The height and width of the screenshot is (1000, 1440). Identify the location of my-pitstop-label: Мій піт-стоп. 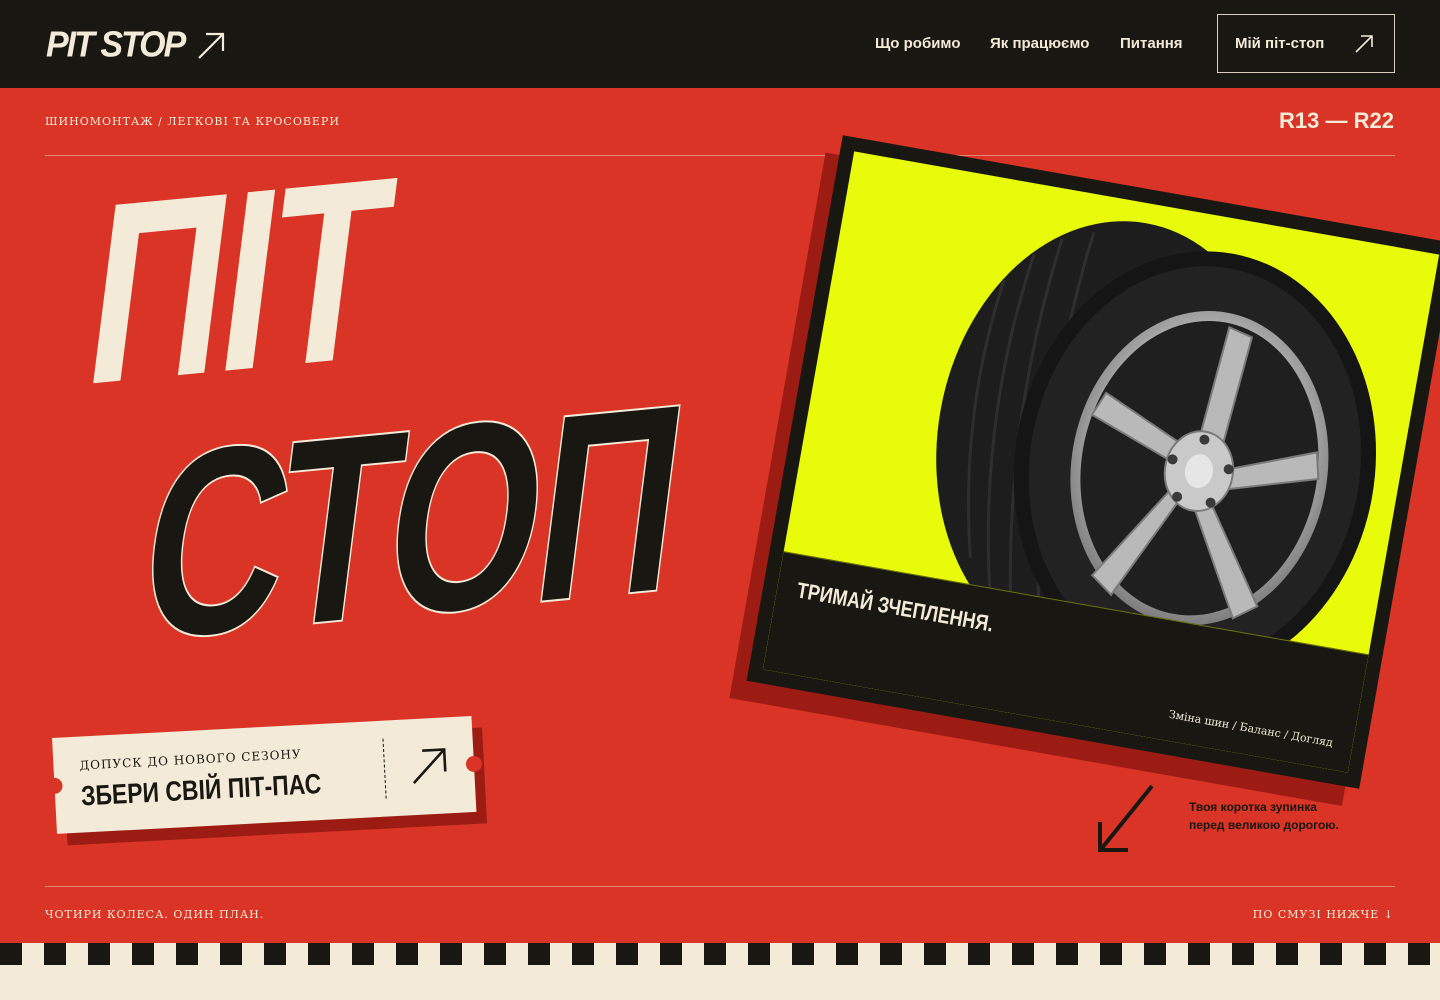
(1280, 43).